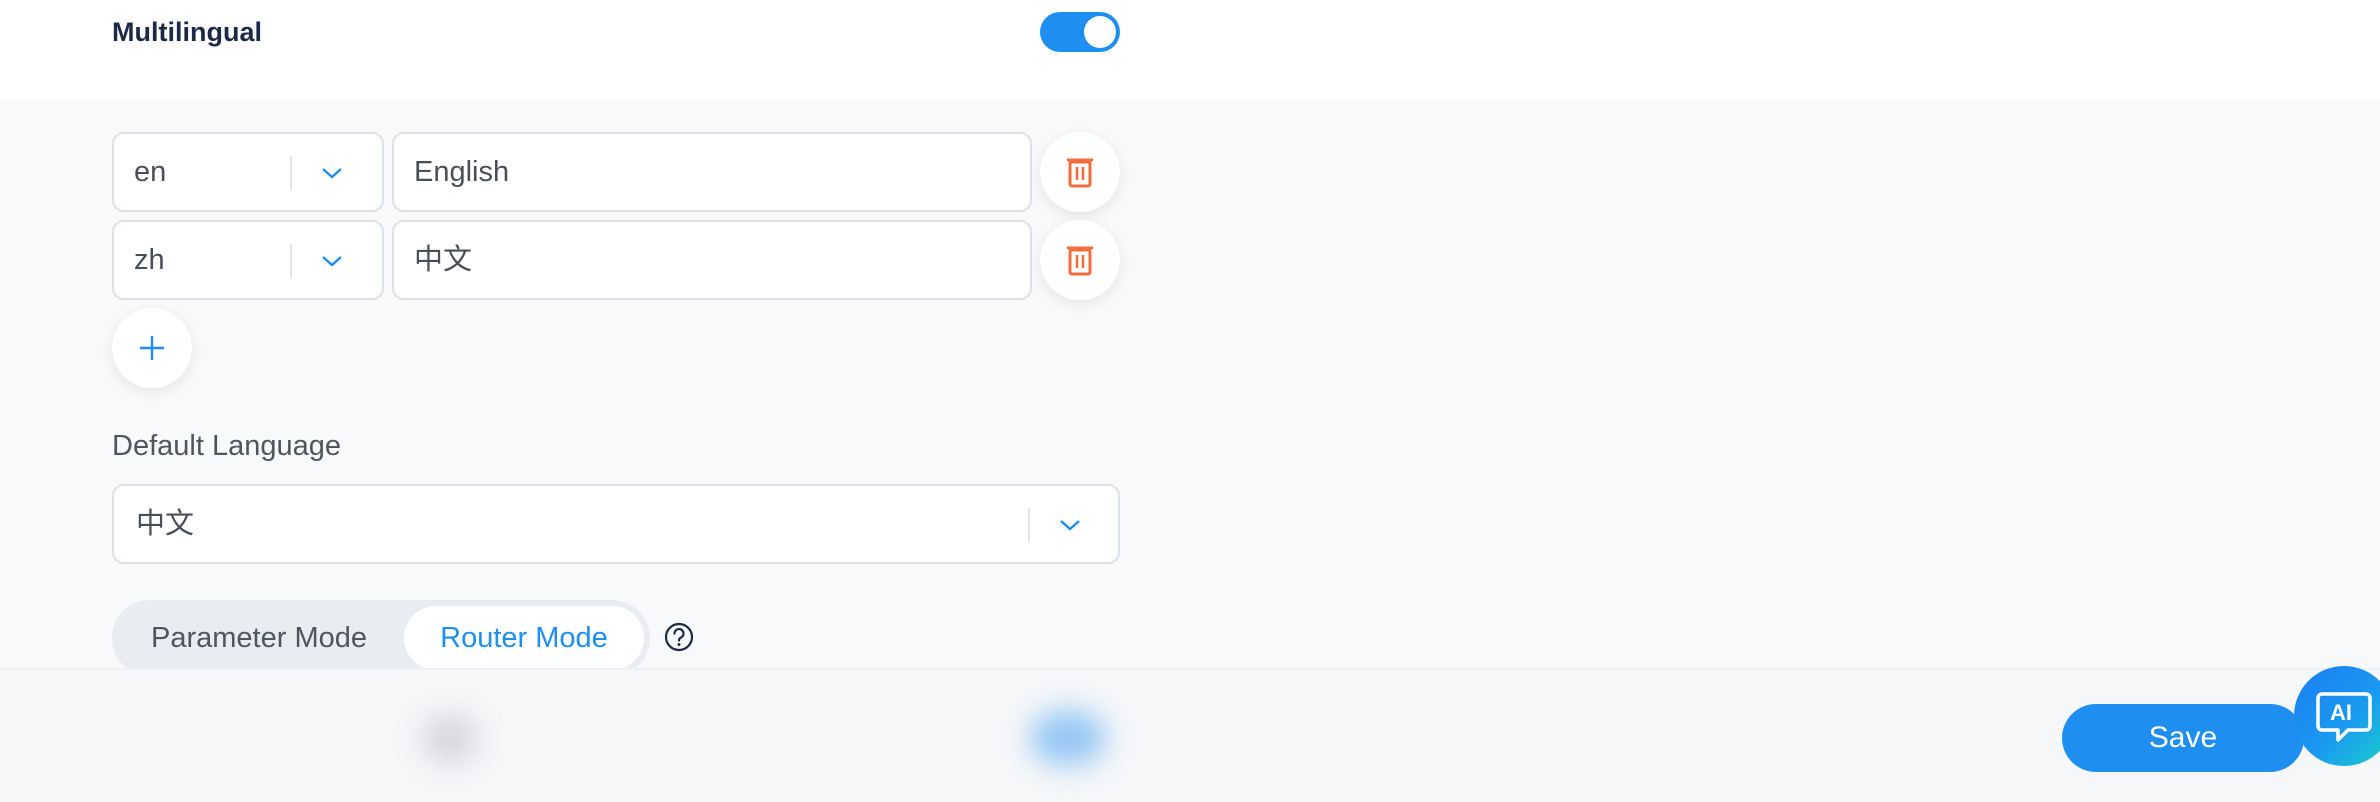  I want to click on save-button: Save, so click(2183, 738).